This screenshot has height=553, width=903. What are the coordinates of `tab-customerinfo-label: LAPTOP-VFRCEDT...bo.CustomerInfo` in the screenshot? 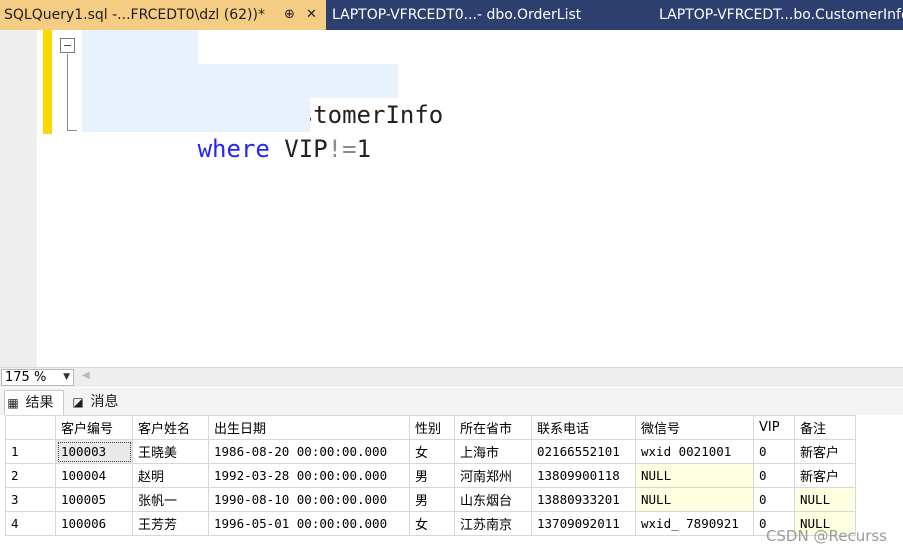 It's located at (781, 15).